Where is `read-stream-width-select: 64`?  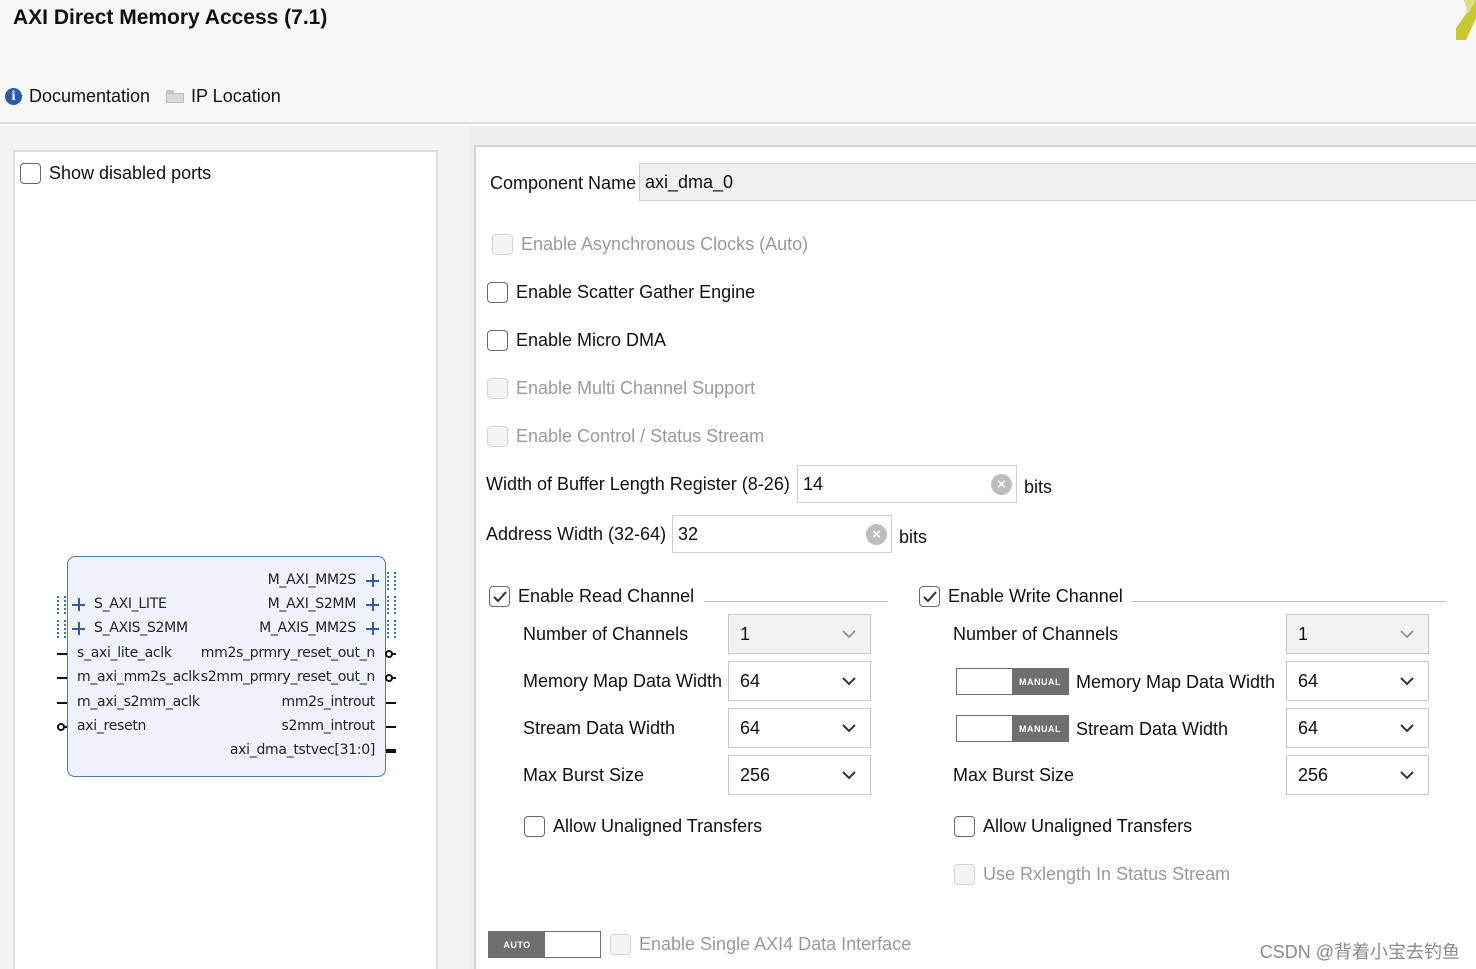
read-stream-width-select: 64 is located at coordinates (799, 728).